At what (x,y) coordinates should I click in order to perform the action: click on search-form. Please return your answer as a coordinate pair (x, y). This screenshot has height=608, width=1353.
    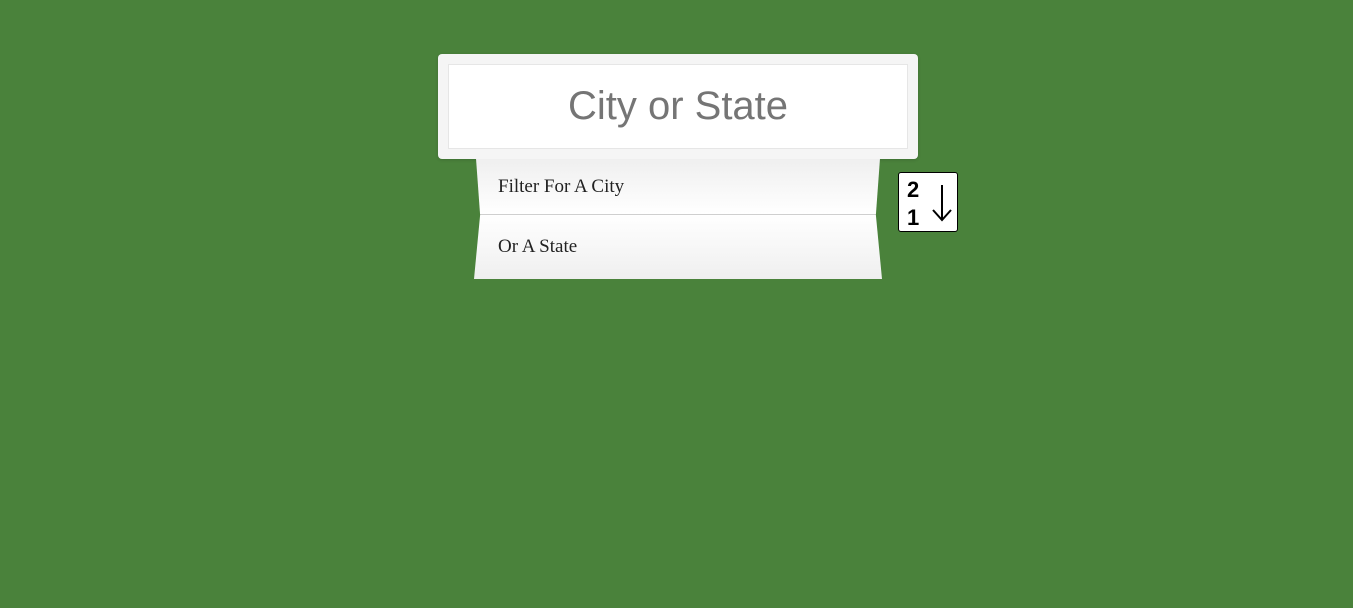
    Looking at the image, I should click on (678, 106).